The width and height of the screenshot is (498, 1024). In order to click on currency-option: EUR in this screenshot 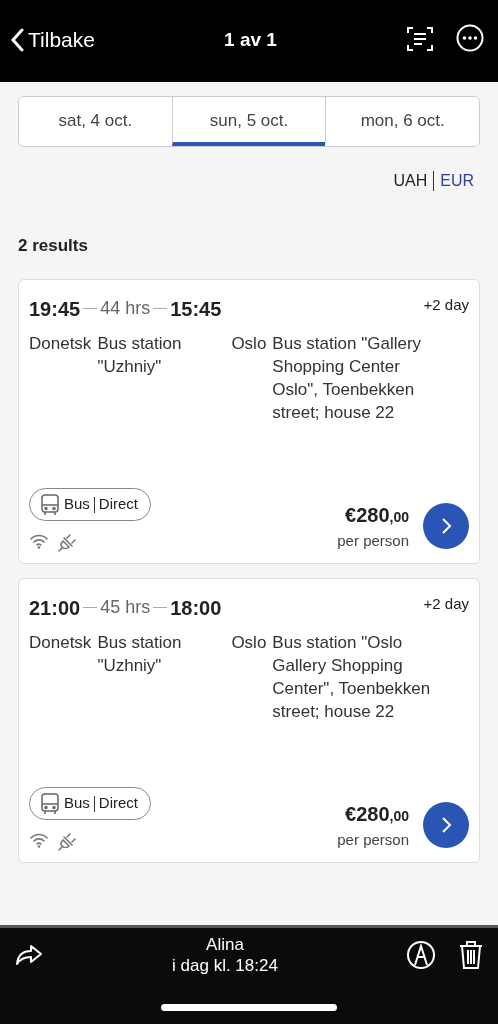, I will do `click(457, 181)`.